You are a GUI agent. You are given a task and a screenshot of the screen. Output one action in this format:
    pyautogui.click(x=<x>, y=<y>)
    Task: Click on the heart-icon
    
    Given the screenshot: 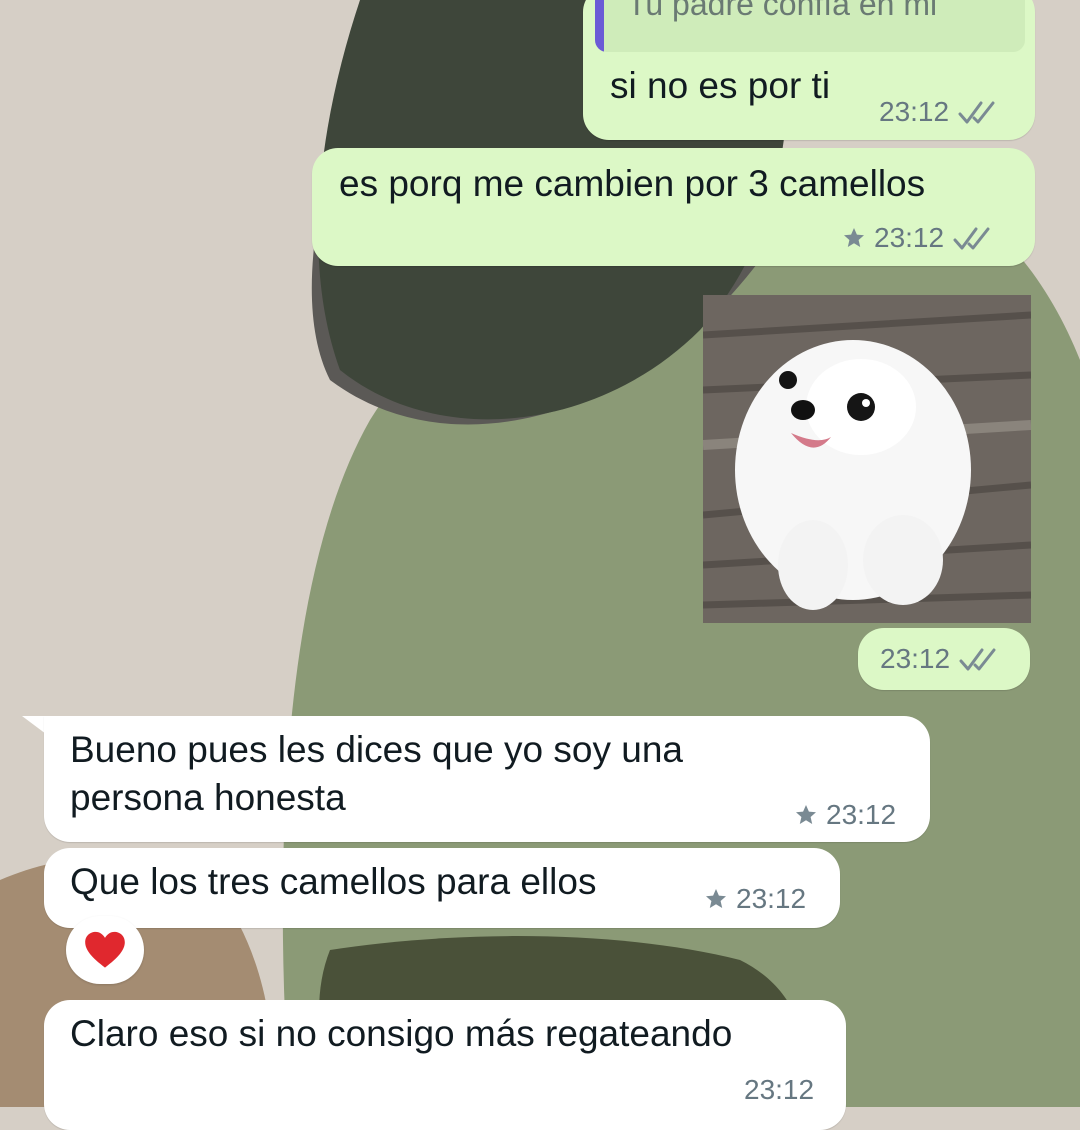 What is the action you would take?
    pyautogui.click(x=105, y=949)
    